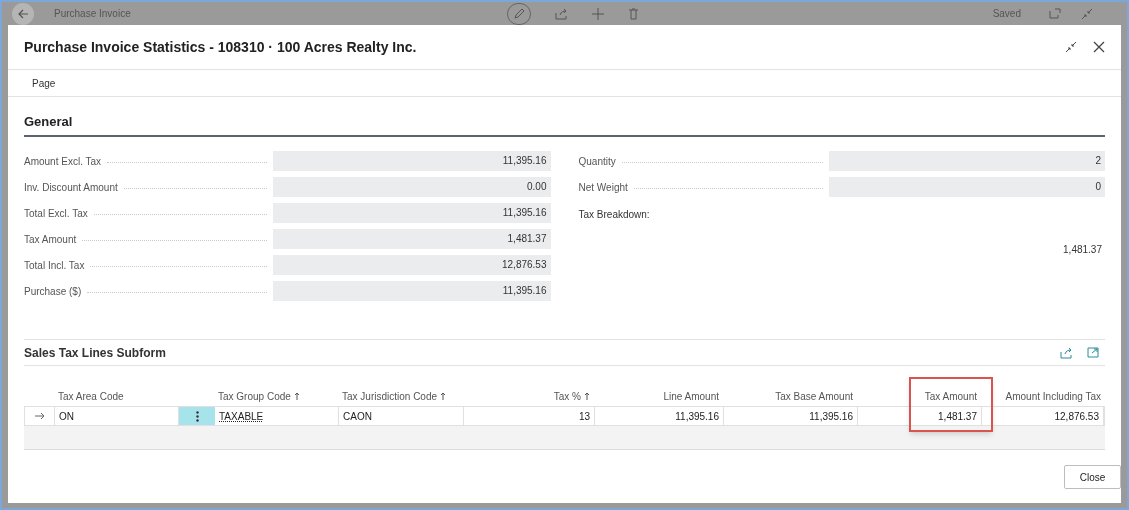 This screenshot has width=1129, height=510. Describe the element at coordinates (277, 416) in the screenshot. I see `table-cell: TAXABLE` at that location.